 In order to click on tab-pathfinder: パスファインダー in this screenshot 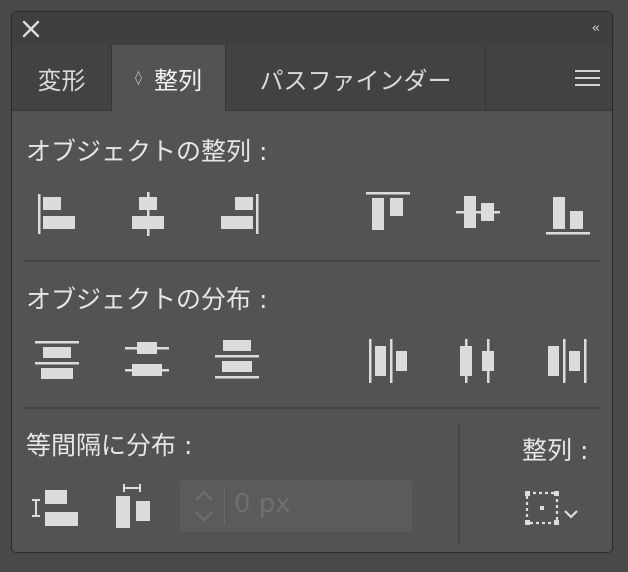, I will do `click(356, 78)`.